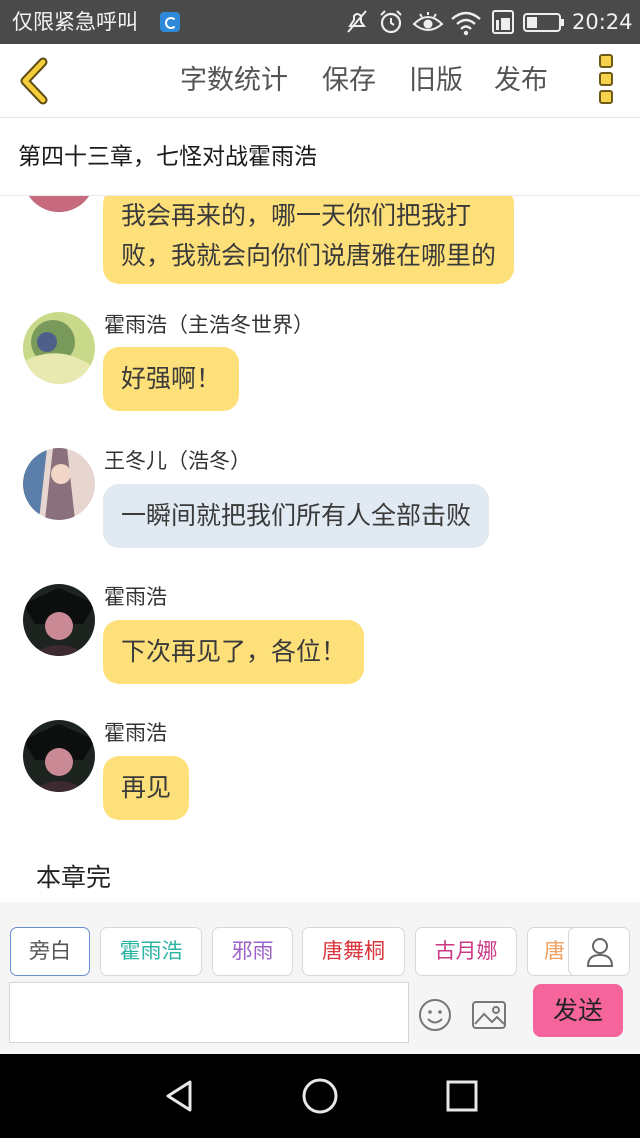 The width and height of the screenshot is (640, 1138). Describe the element at coordinates (466, 951) in the screenshot. I see `character-chip: 古月娜` at that location.